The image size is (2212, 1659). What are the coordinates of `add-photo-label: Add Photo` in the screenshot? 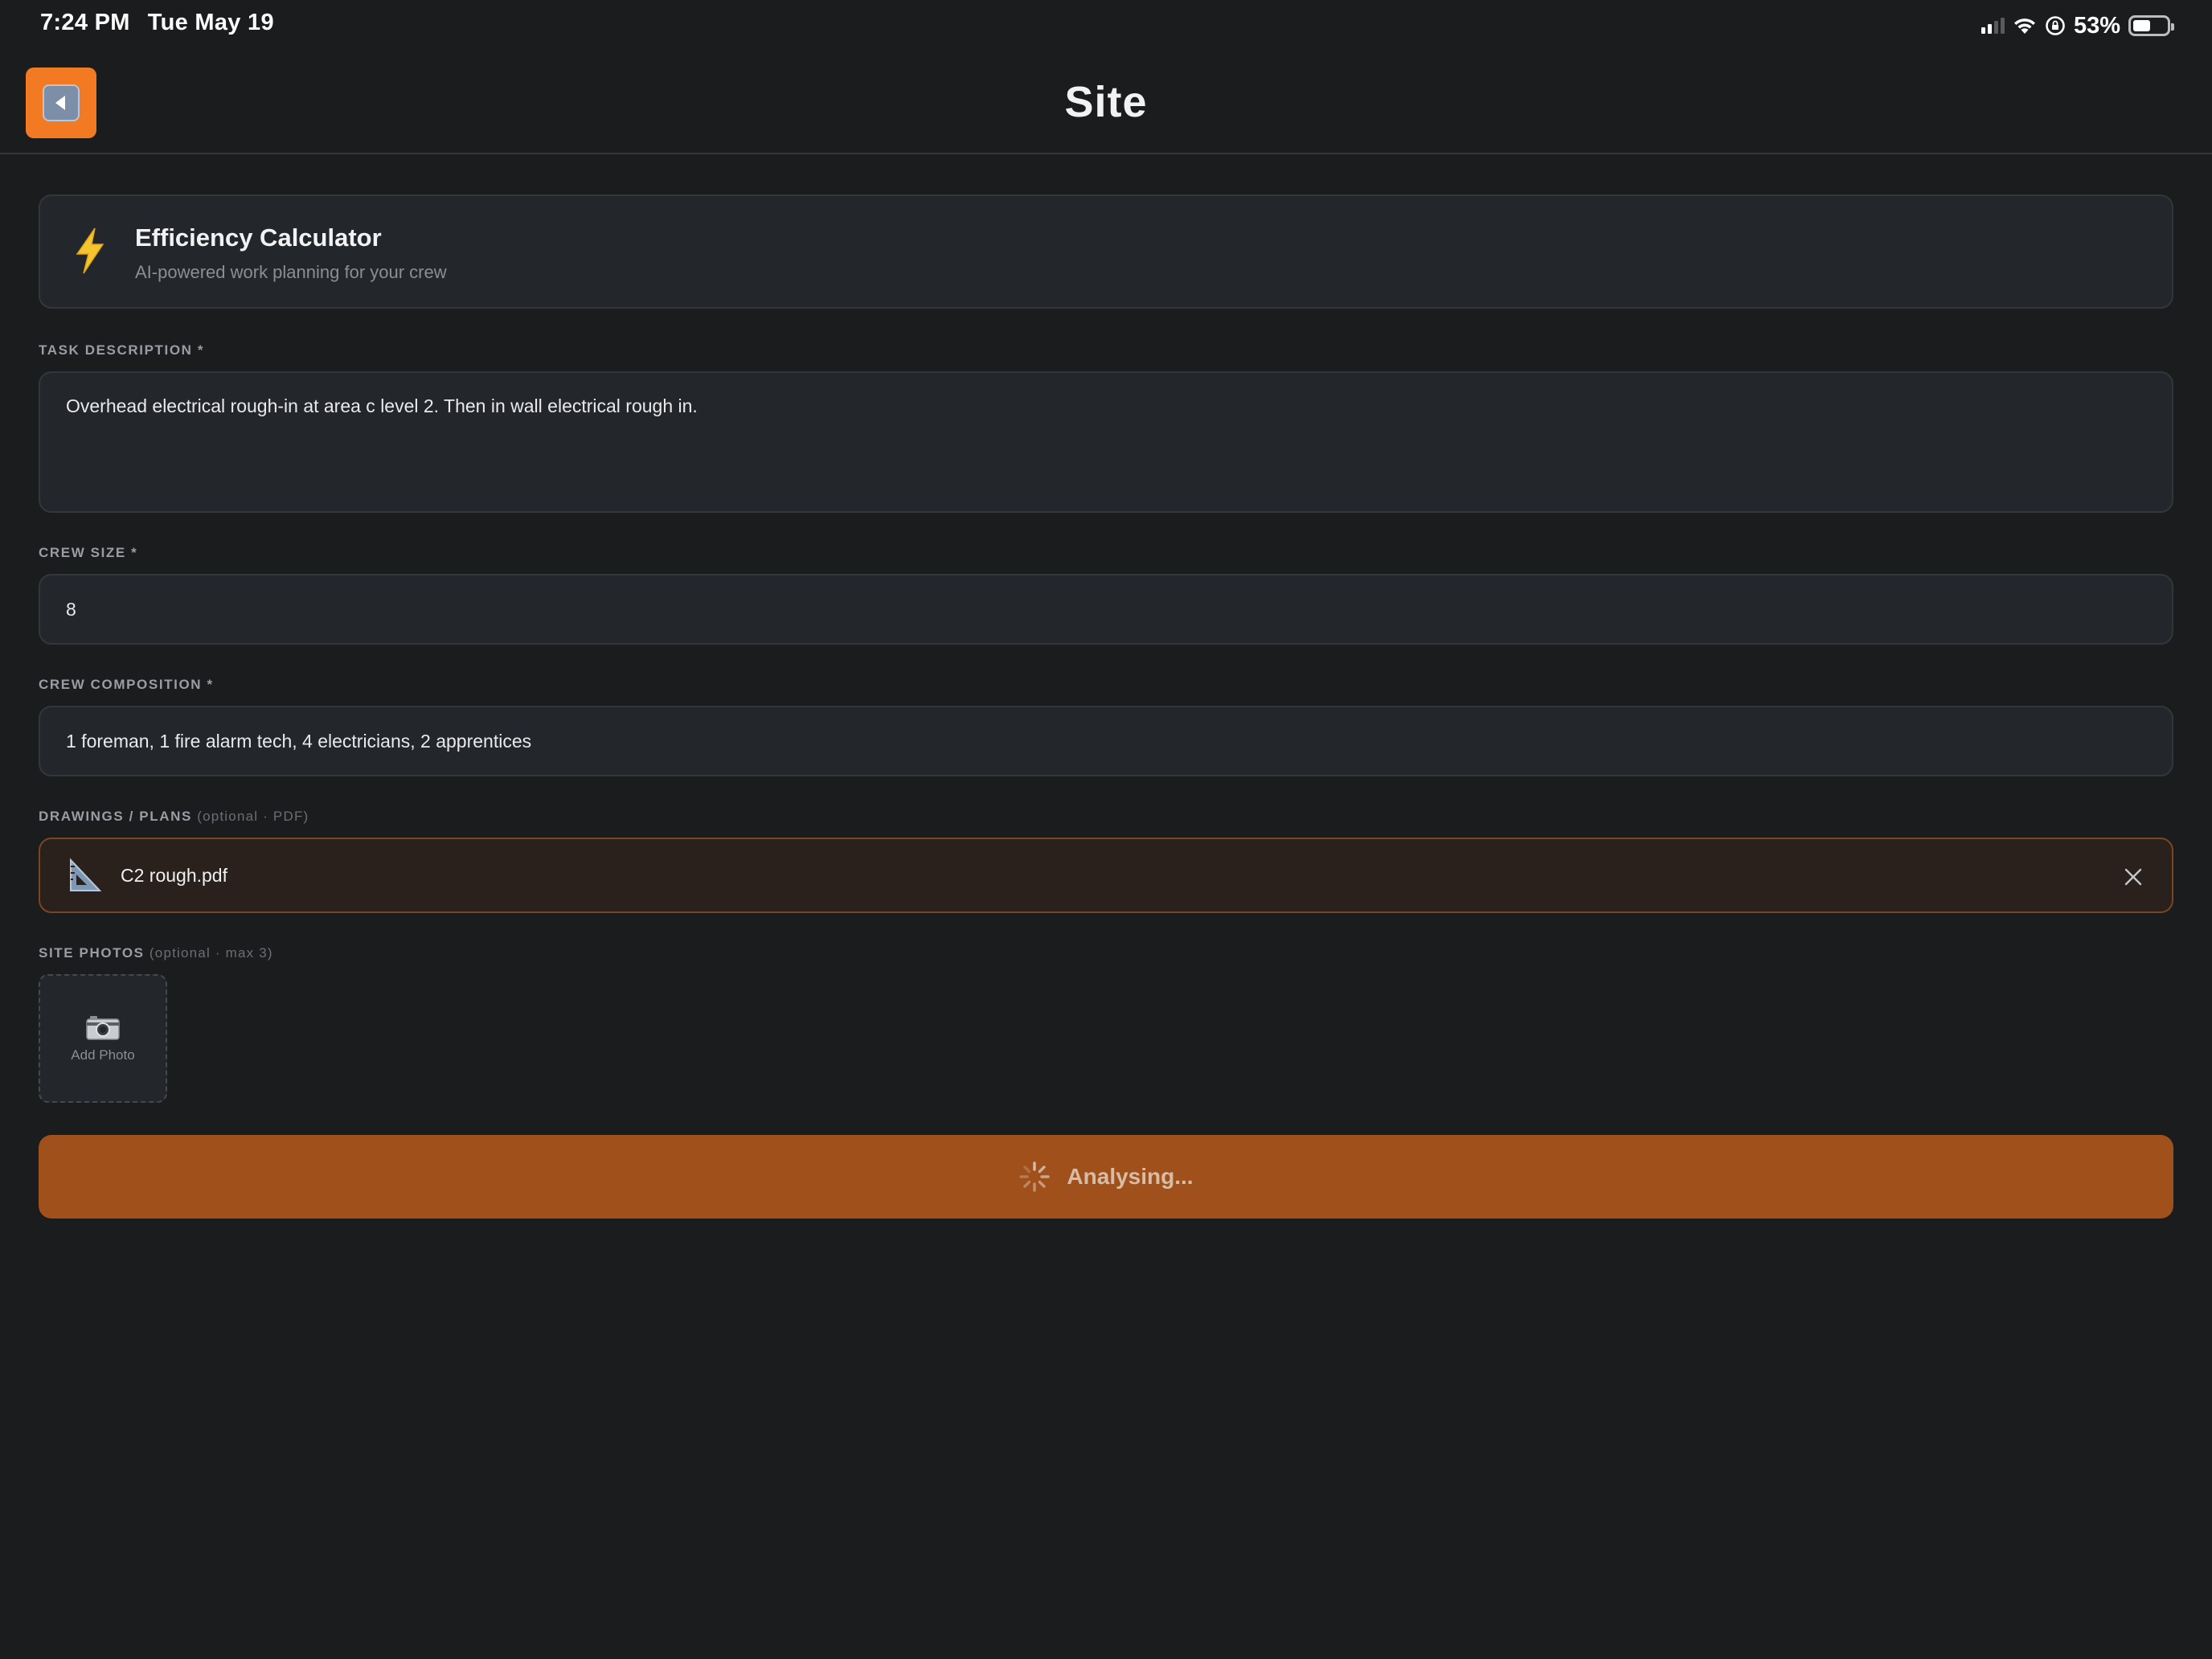 It's located at (103, 1055).